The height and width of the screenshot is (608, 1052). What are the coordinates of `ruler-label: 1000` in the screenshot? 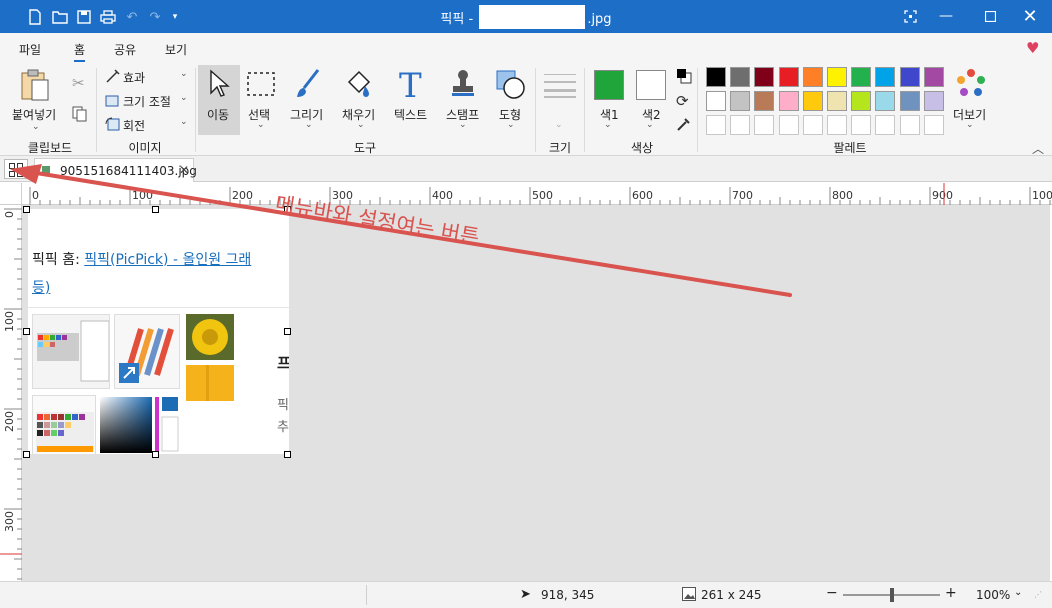 It's located at (1042, 195).